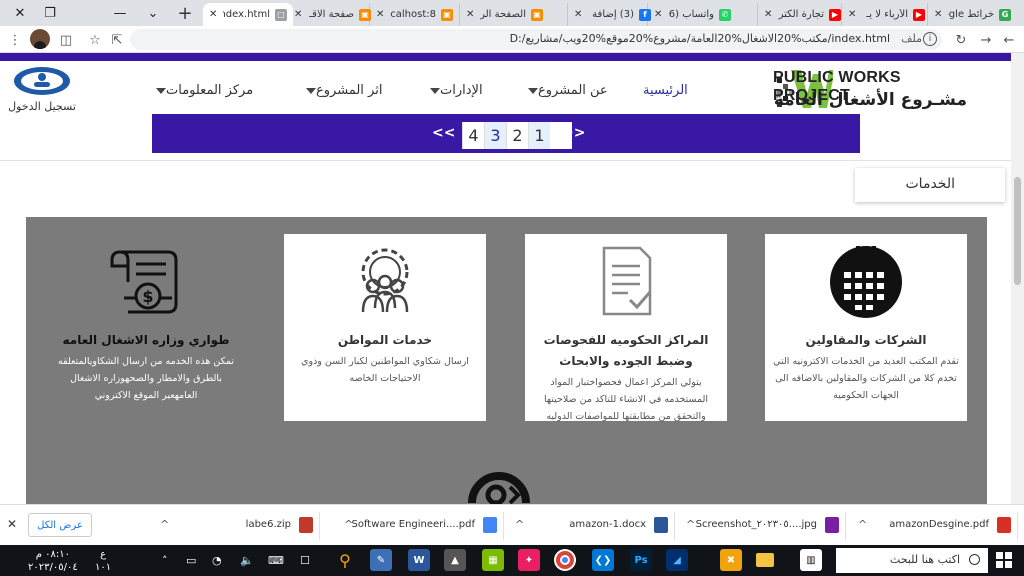 Image resolution: width=1024 pixels, height=576 pixels. Describe the element at coordinates (50, 13) in the screenshot. I see `restore-window-icon: ❐` at that location.